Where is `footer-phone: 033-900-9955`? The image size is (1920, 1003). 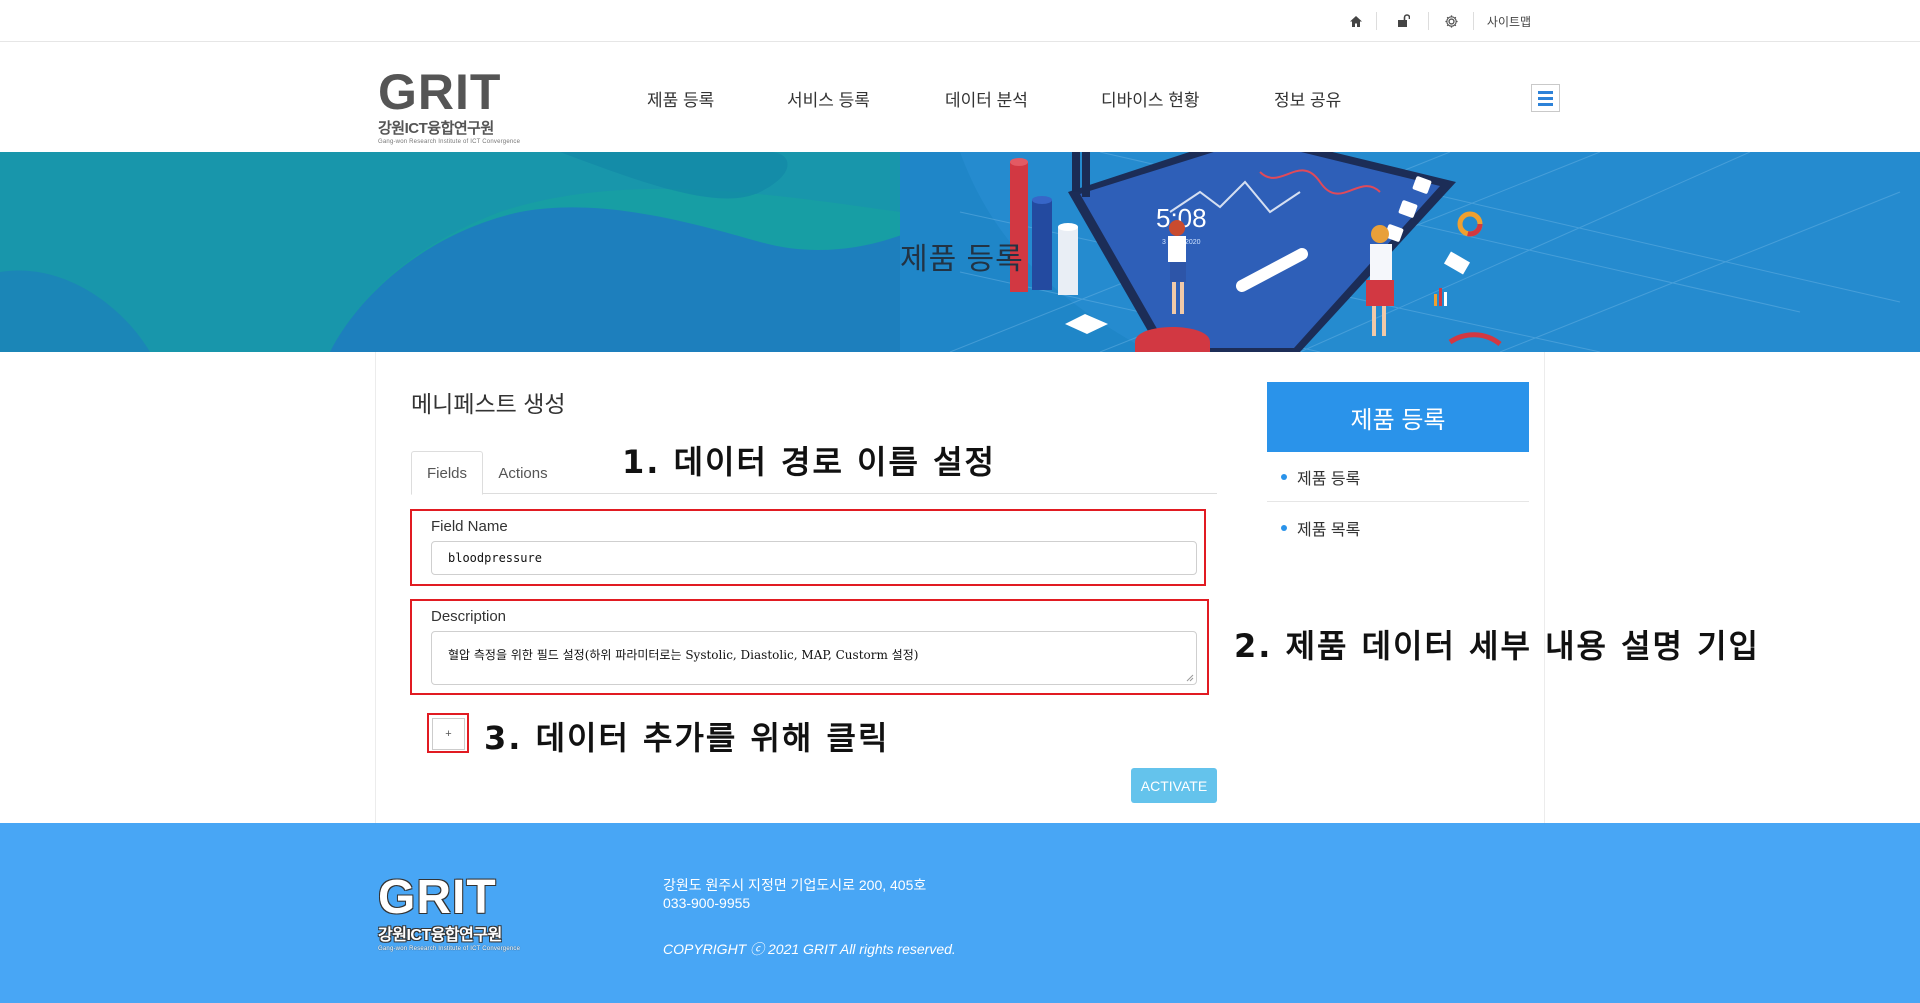
footer-phone: 033-900-9955 is located at coordinates (707, 903).